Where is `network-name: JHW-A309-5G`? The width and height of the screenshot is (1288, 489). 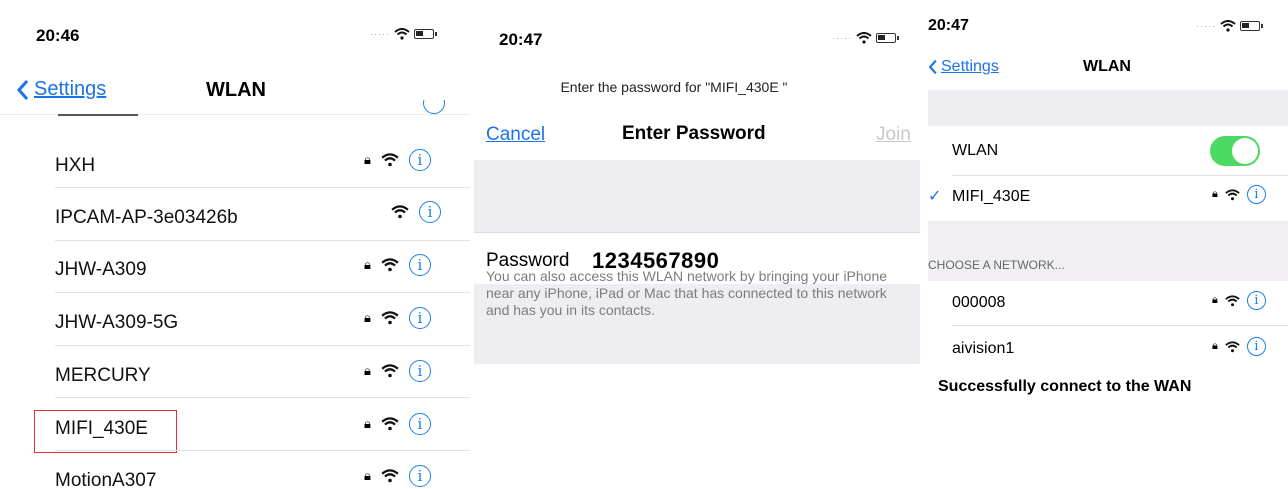 network-name: JHW-A309-5G is located at coordinates (117, 322).